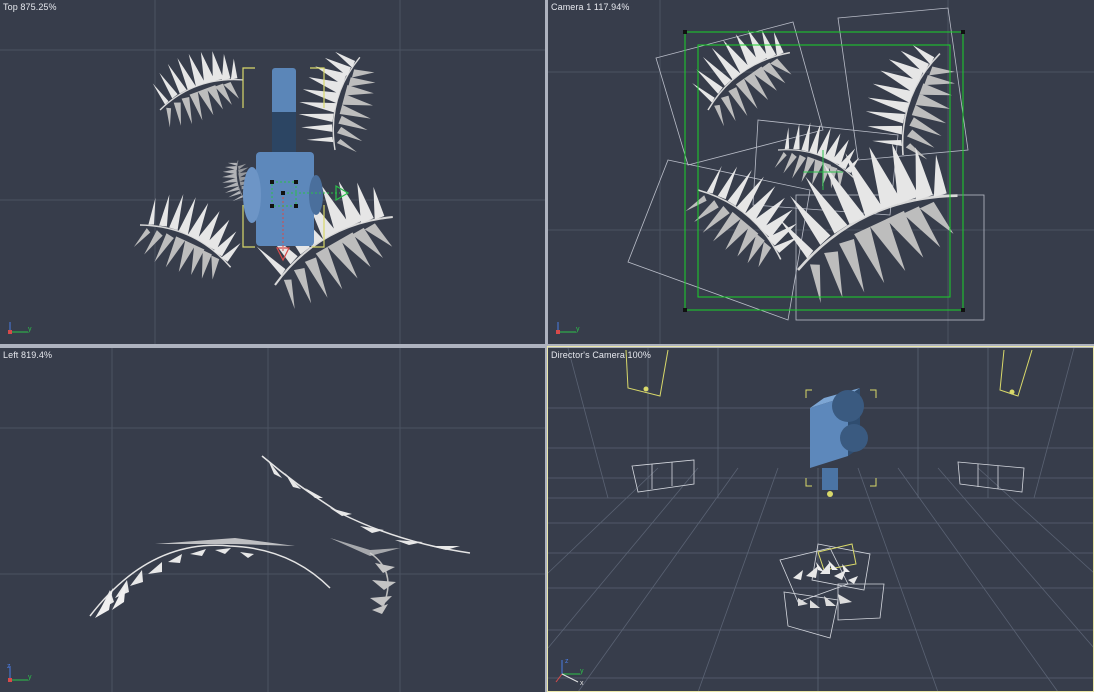 This screenshot has height=692, width=1094. I want to click on viewport-label-camera1: Camera 1 117.94%, so click(590, 7).